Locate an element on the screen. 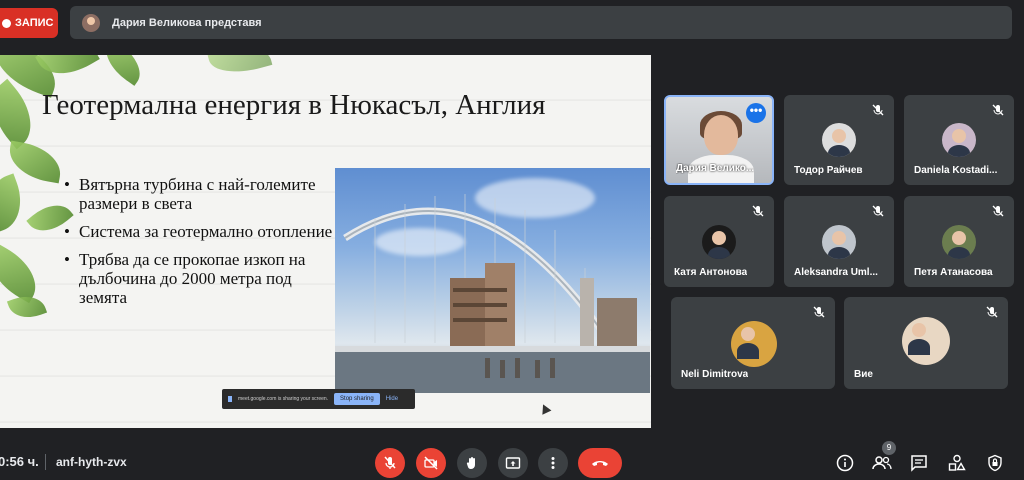  bridge-arch-icon is located at coordinates (492, 293).